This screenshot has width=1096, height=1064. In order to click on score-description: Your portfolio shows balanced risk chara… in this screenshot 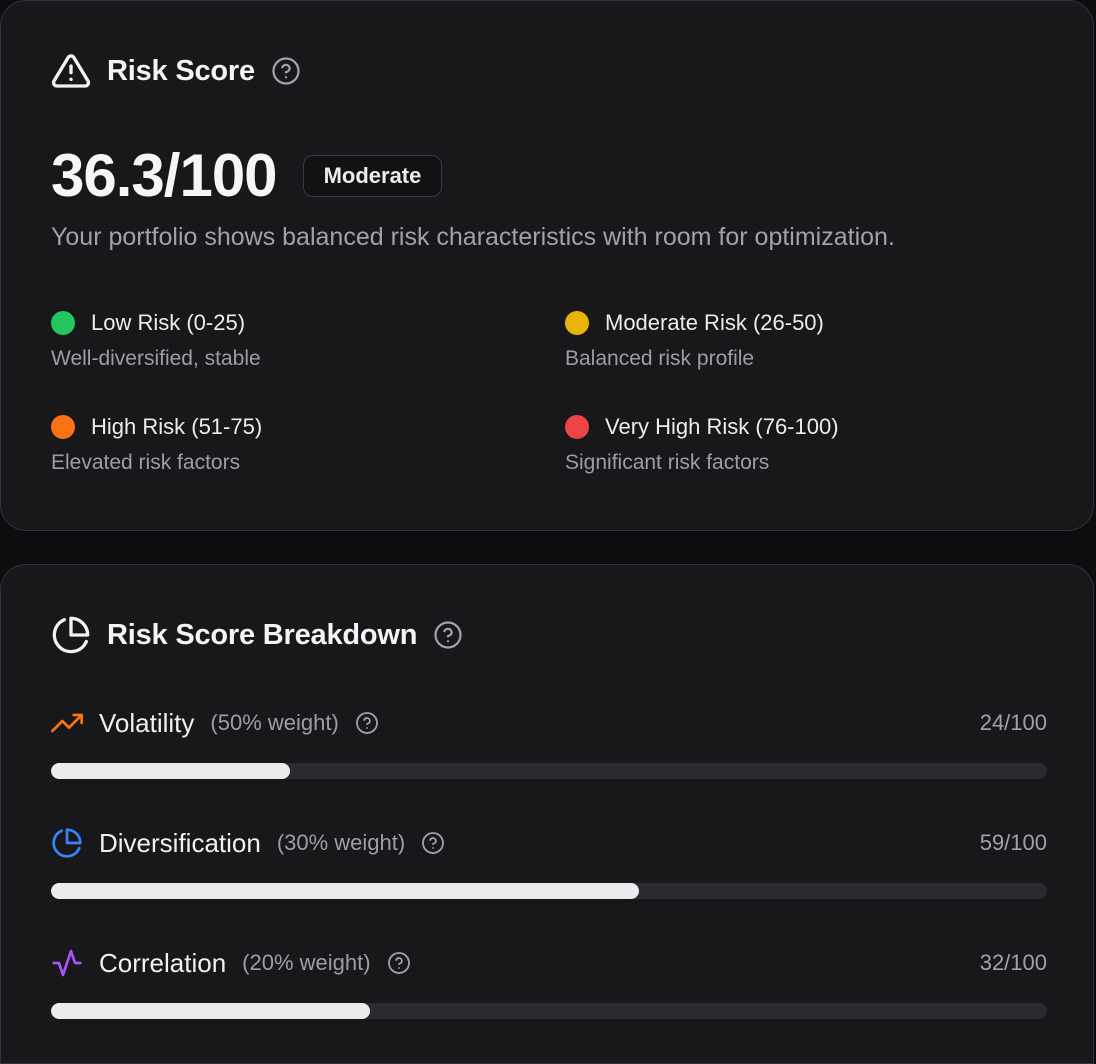, I will do `click(473, 237)`.